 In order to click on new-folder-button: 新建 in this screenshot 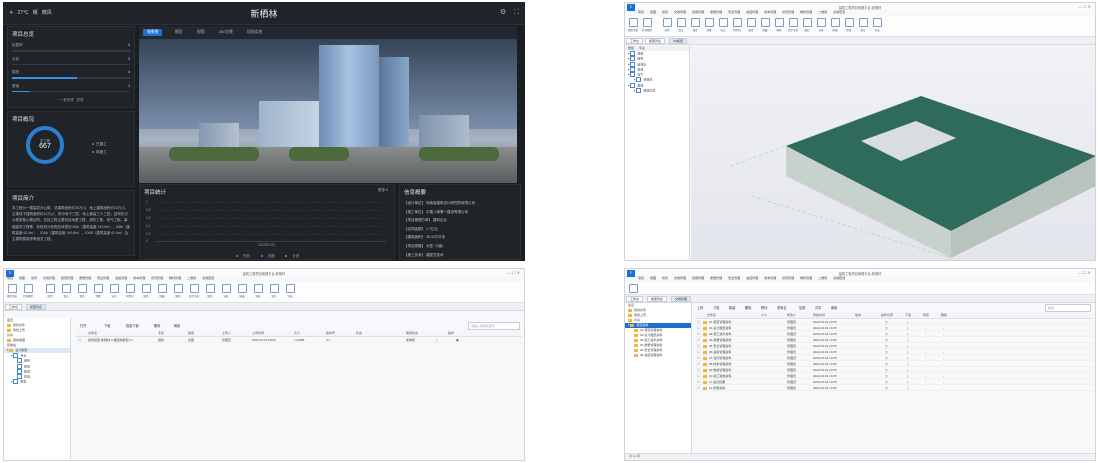, I will do `click(732, 307)`.